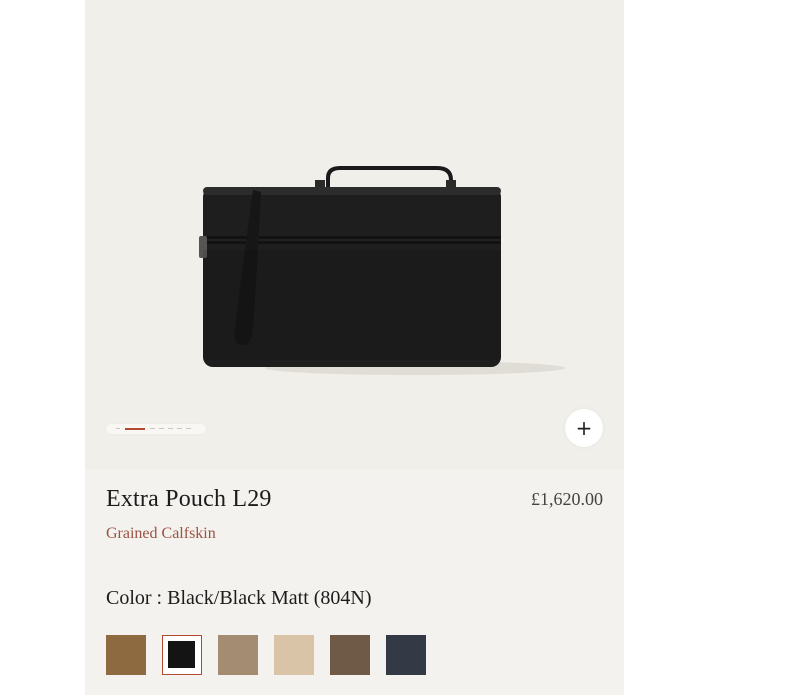 The height and width of the screenshot is (695, 791). I want to click on plus-icon: +, so click(584, 428).